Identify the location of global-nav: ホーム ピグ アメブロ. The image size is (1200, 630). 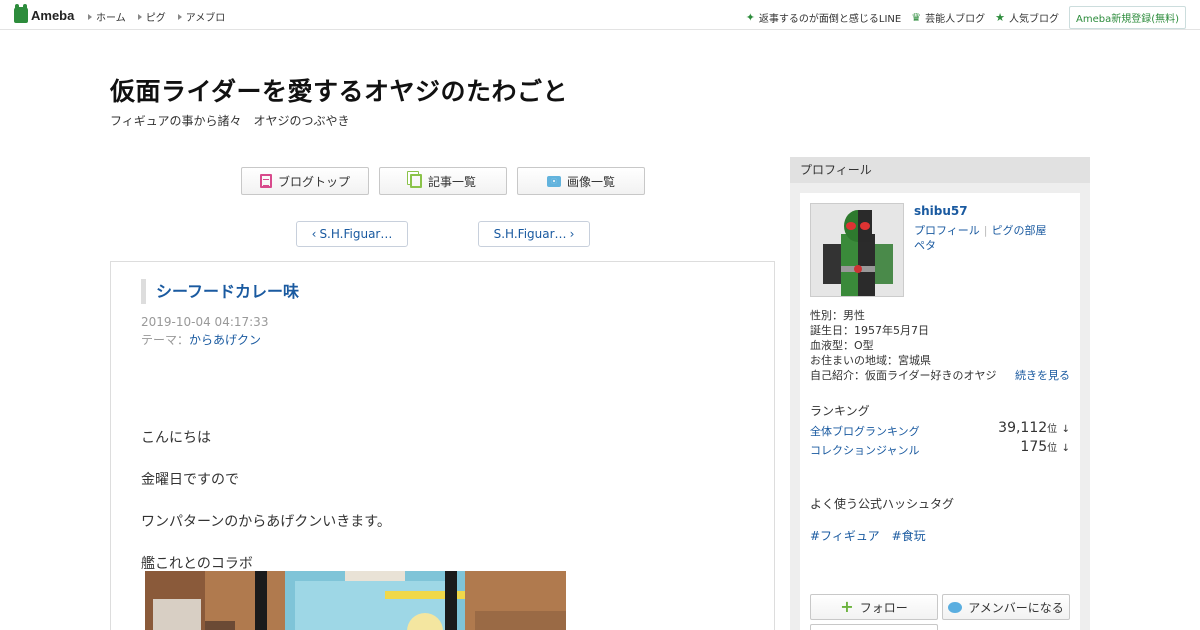
(156, 16).